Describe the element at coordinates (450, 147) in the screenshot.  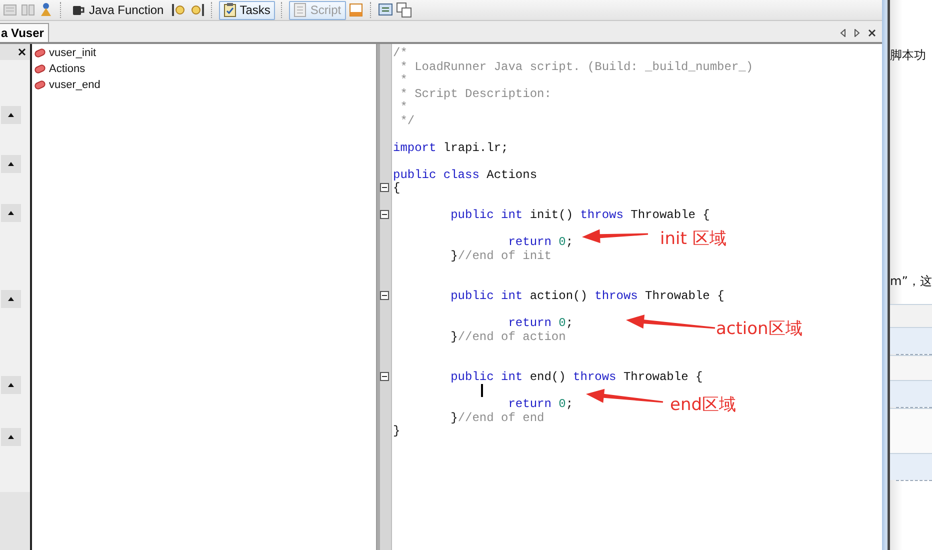
I see `code-line: import lrapi.lr;` at that location.